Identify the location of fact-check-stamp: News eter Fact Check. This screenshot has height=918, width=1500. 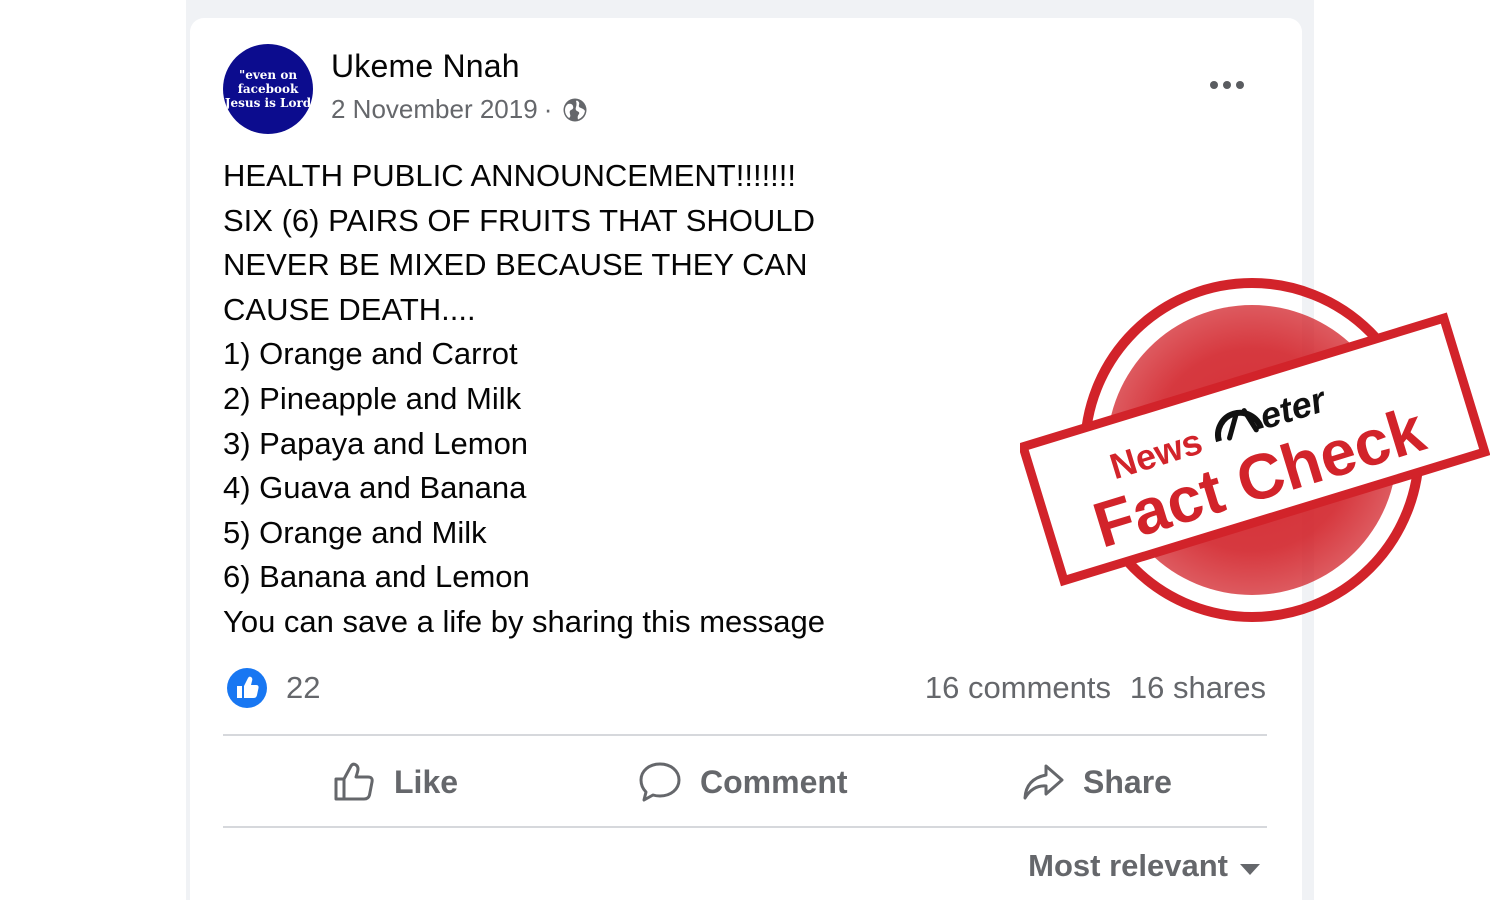
(1255, 450).